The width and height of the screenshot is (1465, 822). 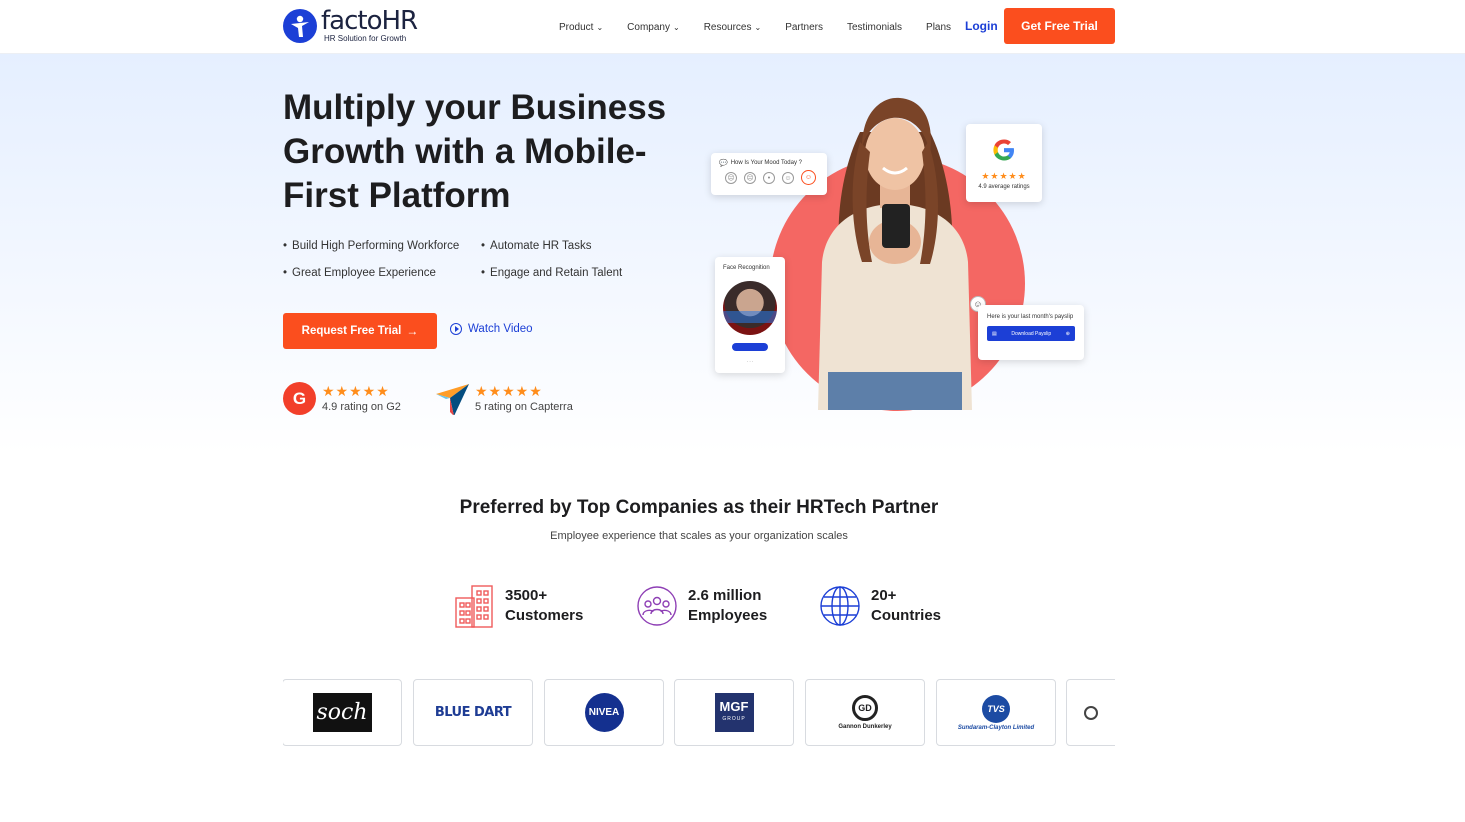 I want to click on payslip-text: Here is your last month's payslip, so click(x=1030, y=317).